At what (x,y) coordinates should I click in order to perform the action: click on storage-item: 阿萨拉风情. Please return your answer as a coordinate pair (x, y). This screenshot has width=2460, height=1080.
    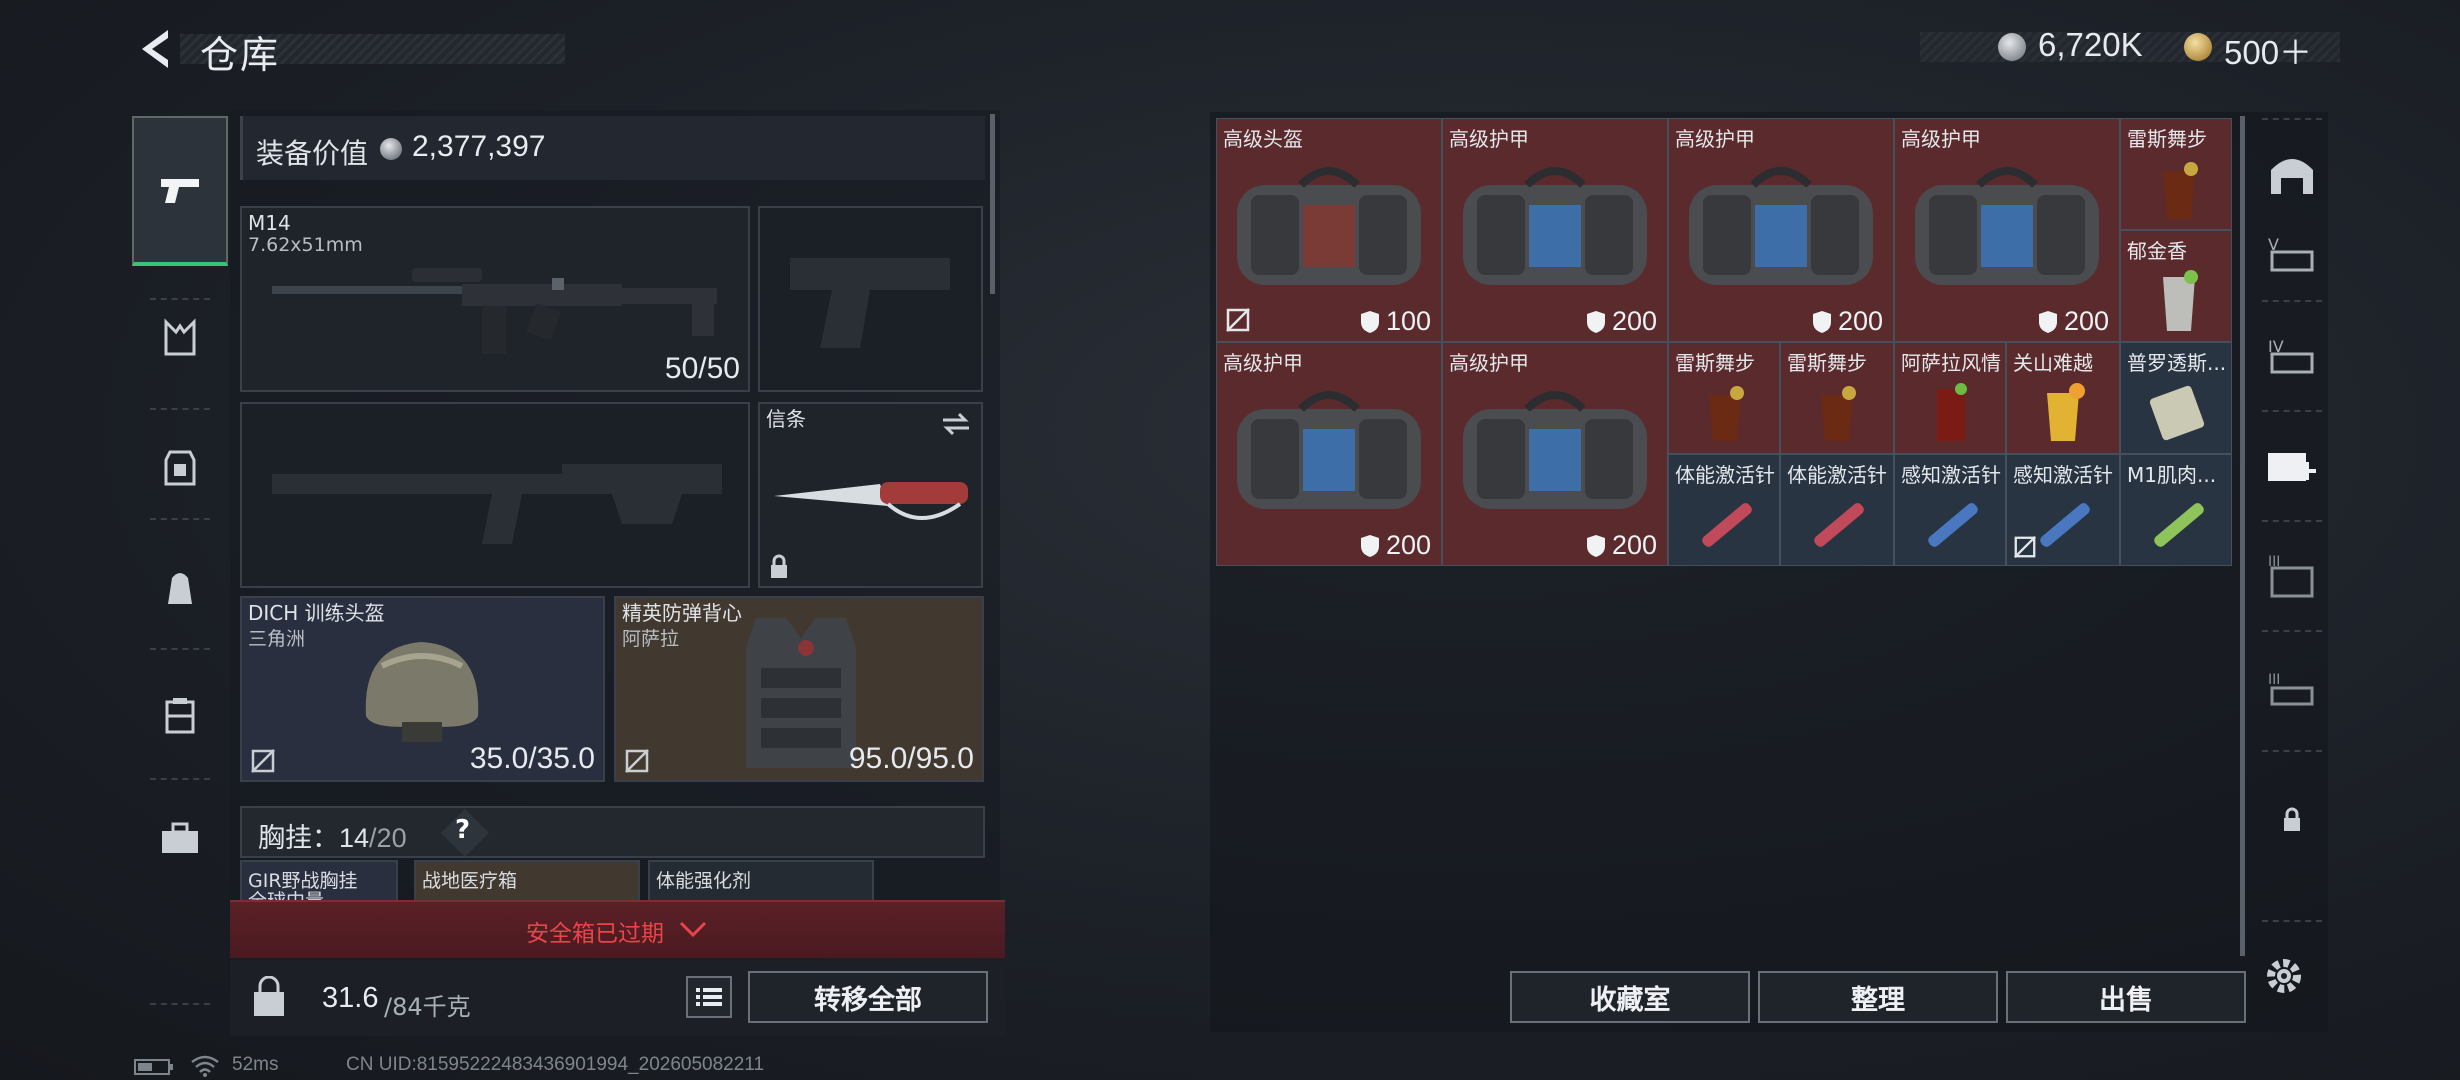
    Looking at the image, I should click on (1950, 398).